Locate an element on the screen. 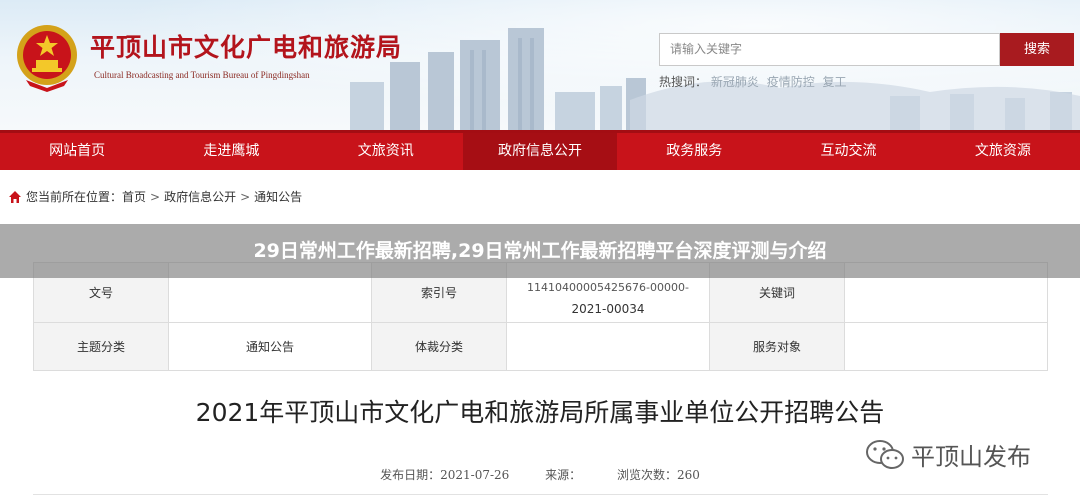 The width and height of the screenshot is (1080, 501). hot-word-link: 复工 is located at coordinates (835, 82).